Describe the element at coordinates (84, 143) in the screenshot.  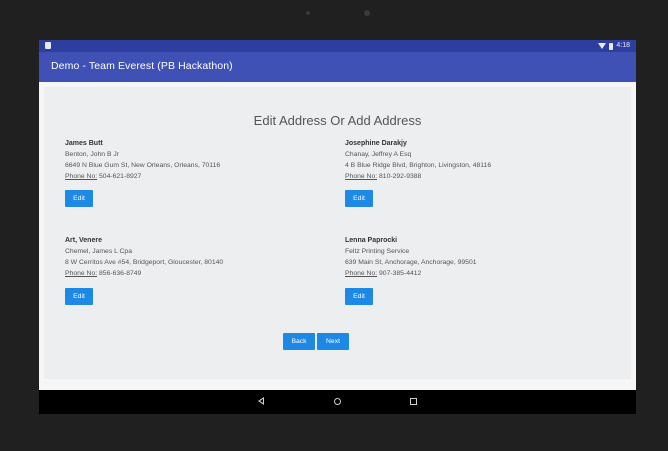
I see `address-name: James Butt` at that location.